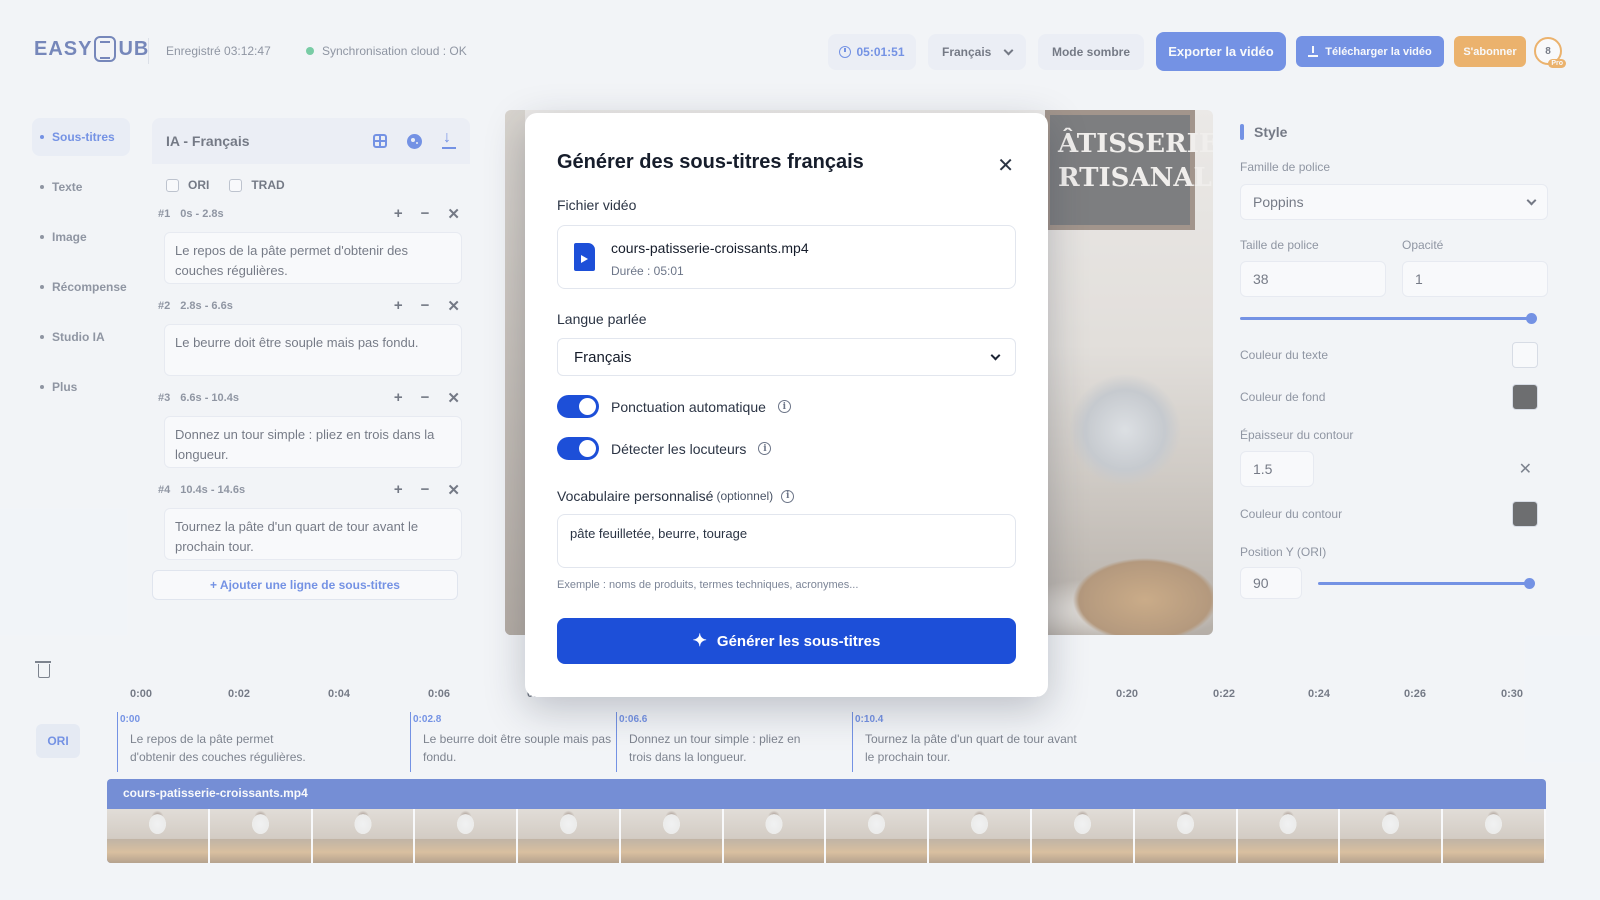 This screenshot has height=900, width=1600. I want to click on spoken-language-label: Langue parlée, so click(602, 319).